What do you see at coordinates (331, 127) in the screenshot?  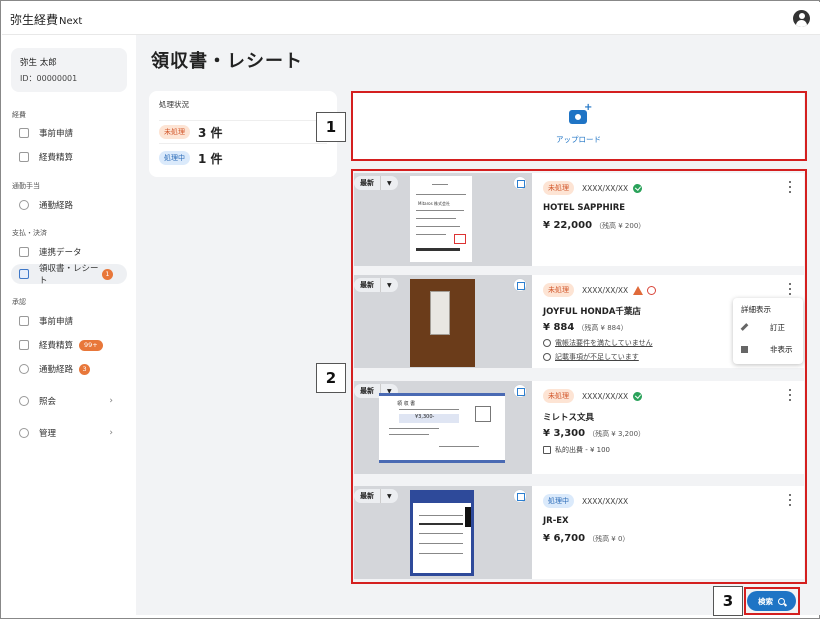 I see `annotation-label-1: 1` at bounding box center [331, 127].